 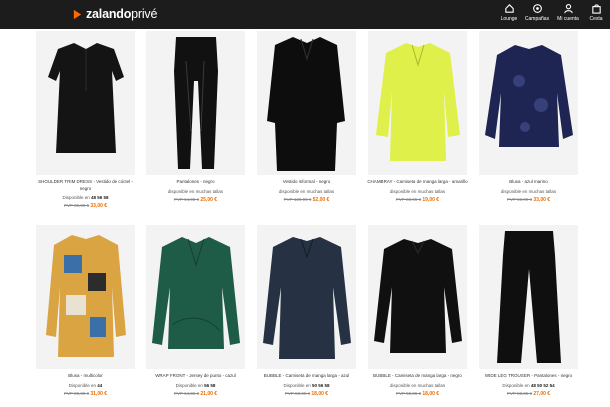 I want to click on product-price: PVP 89,99 € 33,00 €, so click(x=85, y=206).